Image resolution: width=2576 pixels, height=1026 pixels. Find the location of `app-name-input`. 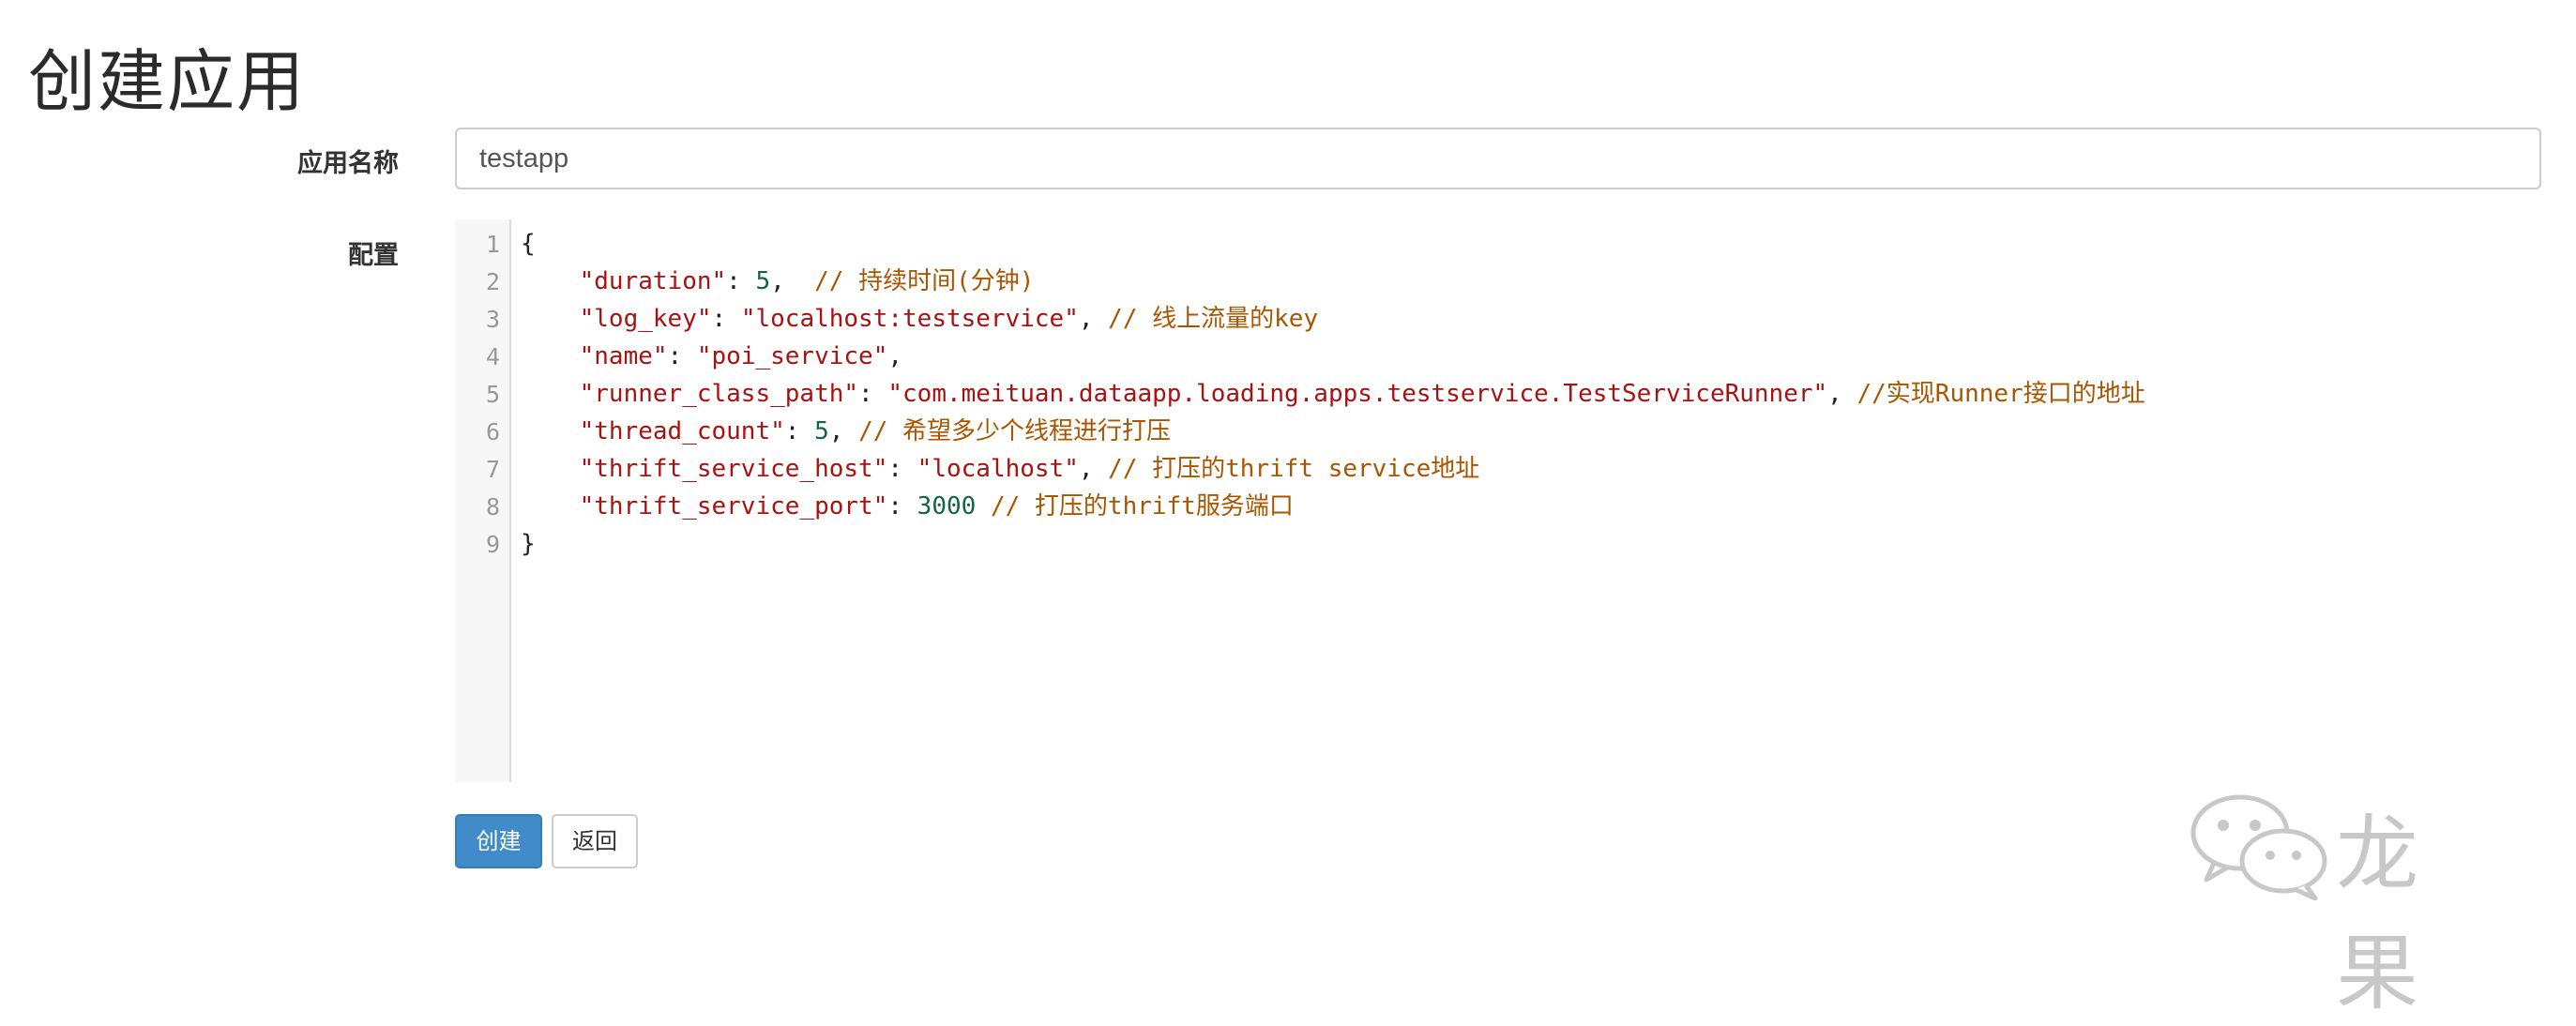

app-name-input is located at coordinates (1498, 158).